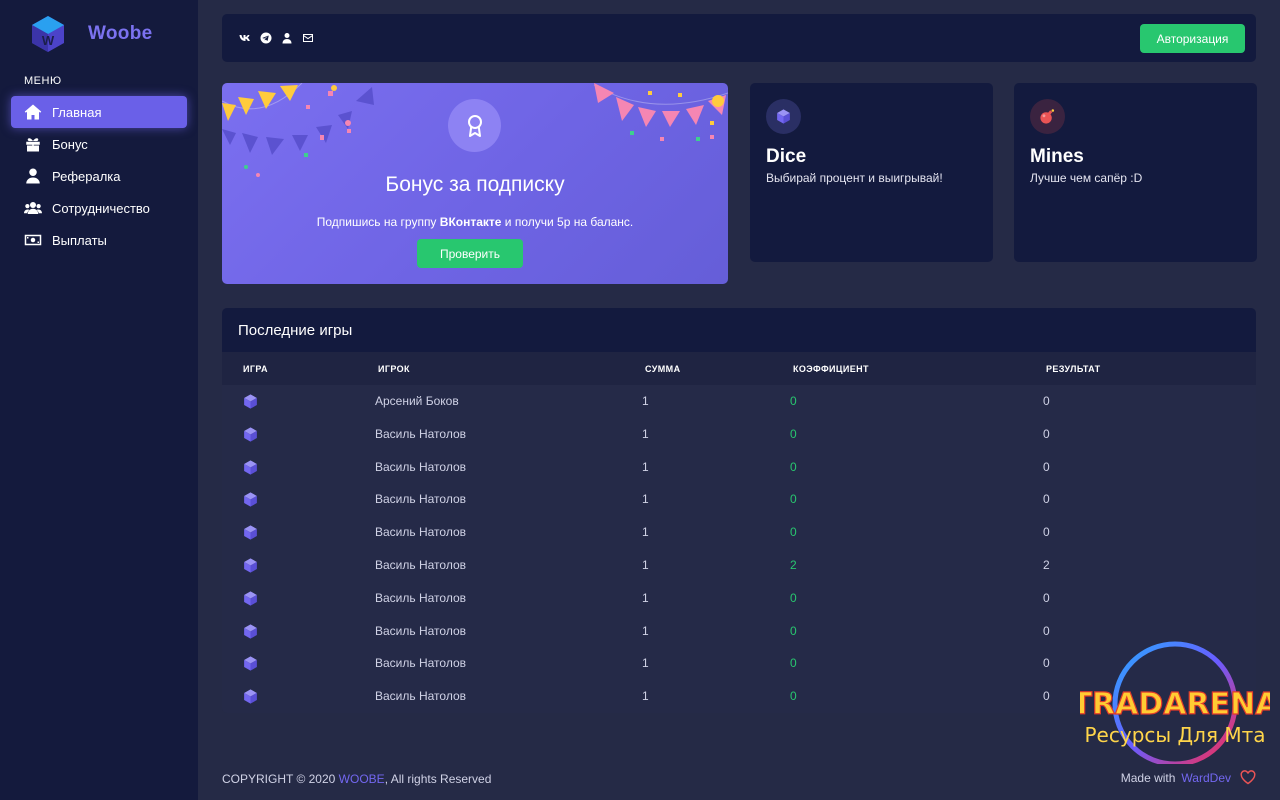 The image size is (1280, 800). Describe the element at coordinates (120, 33) in the screenshot. I see `brand-name: Woobe` at that location.